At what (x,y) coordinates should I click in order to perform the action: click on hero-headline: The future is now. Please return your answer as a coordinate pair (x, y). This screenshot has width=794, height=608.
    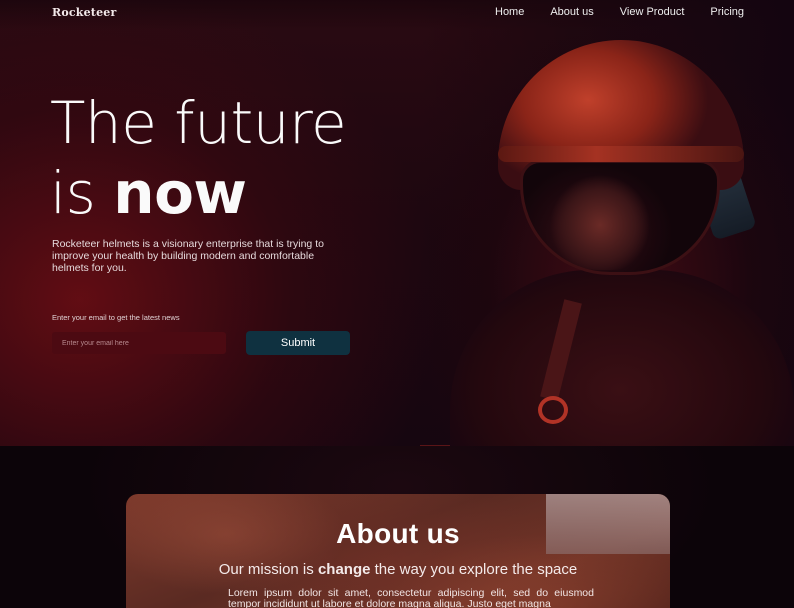
    Looking at the image, I should click on (198, 158).